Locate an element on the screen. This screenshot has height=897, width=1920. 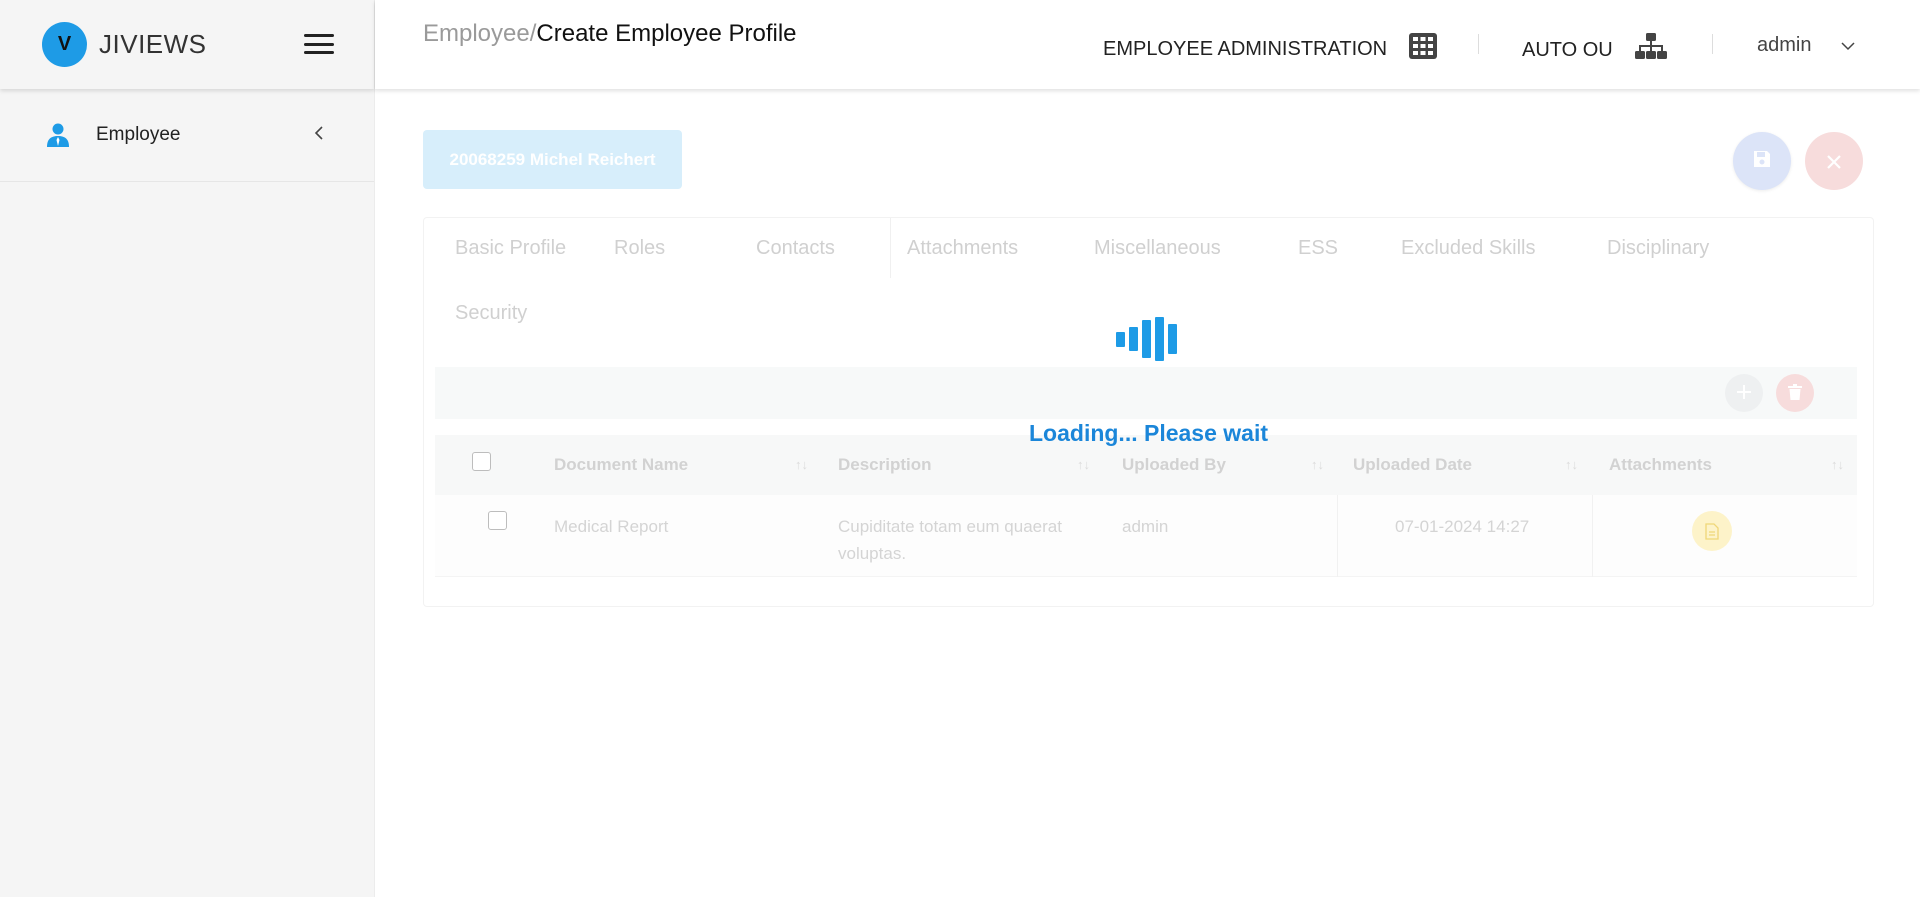
loading-text: Loading... Please wait is located at coordinates (1149, 433).